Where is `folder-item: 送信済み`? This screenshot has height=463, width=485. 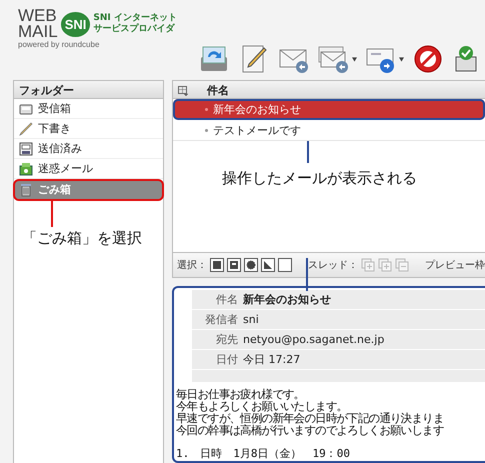
folder-item: 送信済み is located at coordinates (88, 149).